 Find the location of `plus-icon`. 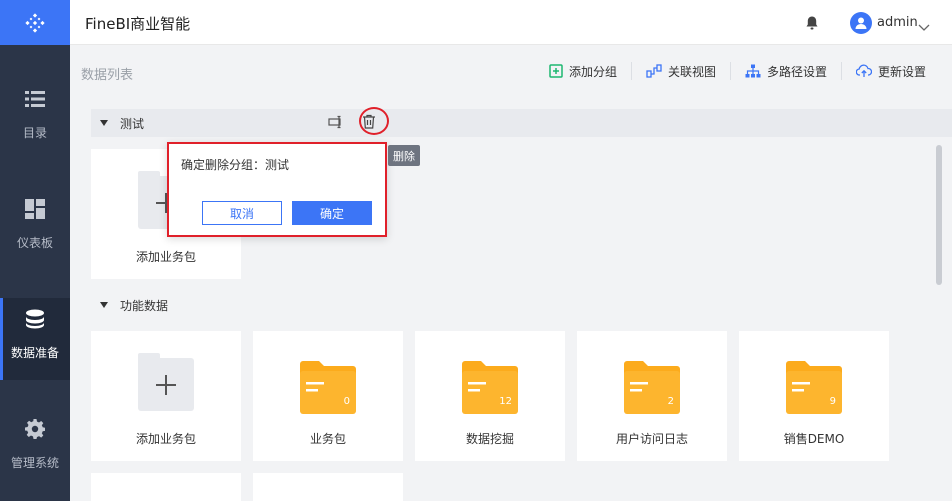

plus-icon is located at coordinates (166, 384).